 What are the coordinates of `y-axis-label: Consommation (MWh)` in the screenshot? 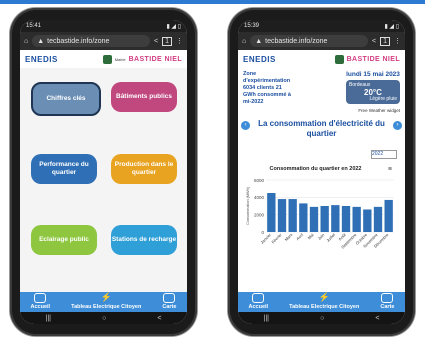 It's located at (248, 205).